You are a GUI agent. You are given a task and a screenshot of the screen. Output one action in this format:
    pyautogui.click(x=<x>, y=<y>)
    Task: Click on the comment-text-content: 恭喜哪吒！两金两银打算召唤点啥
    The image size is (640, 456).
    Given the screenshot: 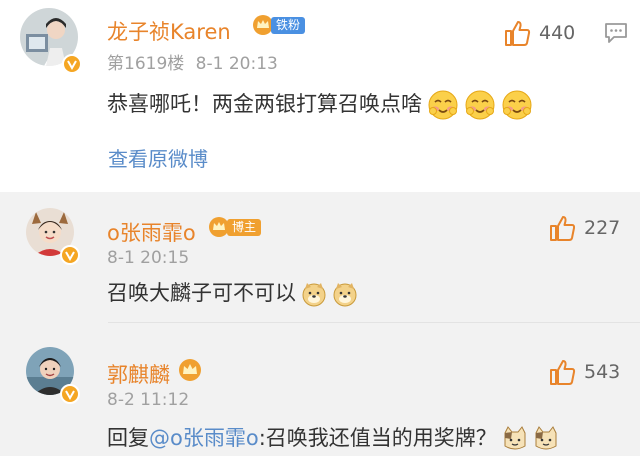 What is the action you would take?
    pyautogui.click(x=264, y=104)
    